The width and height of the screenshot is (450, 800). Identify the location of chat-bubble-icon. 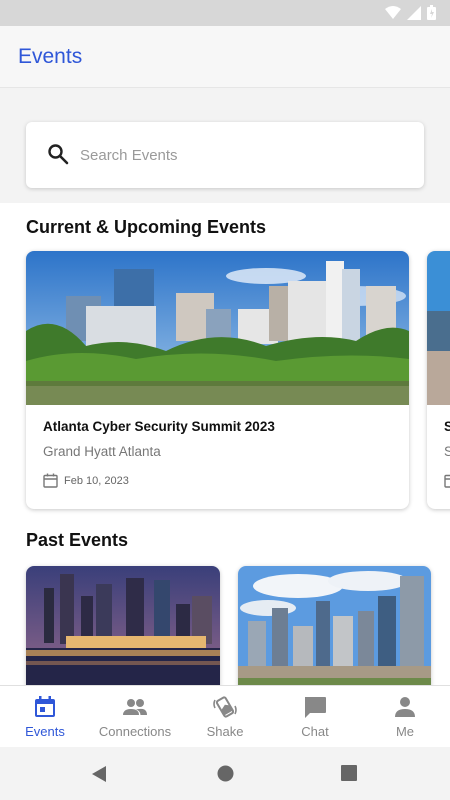
(315, 707).